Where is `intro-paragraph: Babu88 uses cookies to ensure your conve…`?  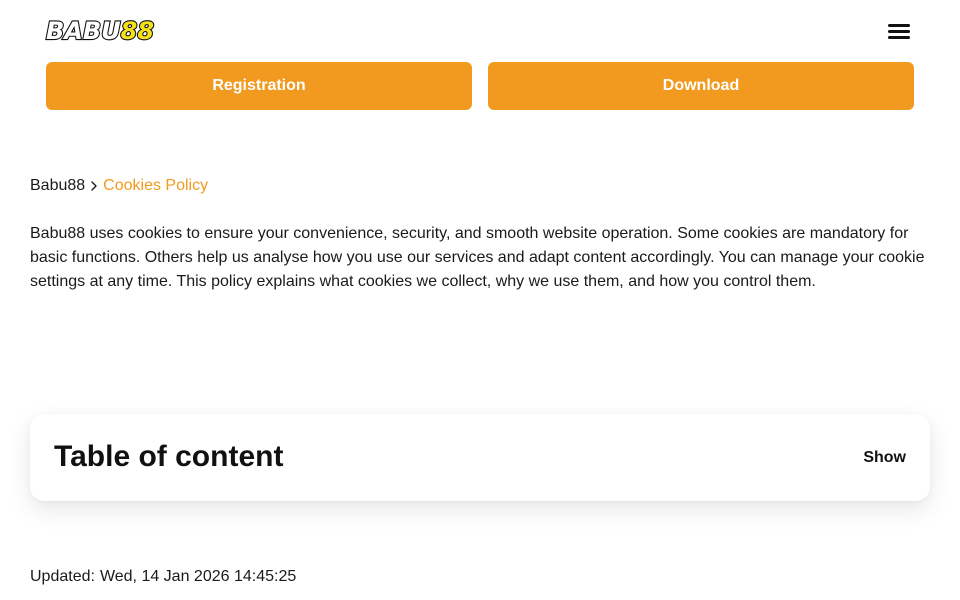
intro-paragraph: Babu88 uses cookies to ensure your conve… is located at coordinates (477, 257).